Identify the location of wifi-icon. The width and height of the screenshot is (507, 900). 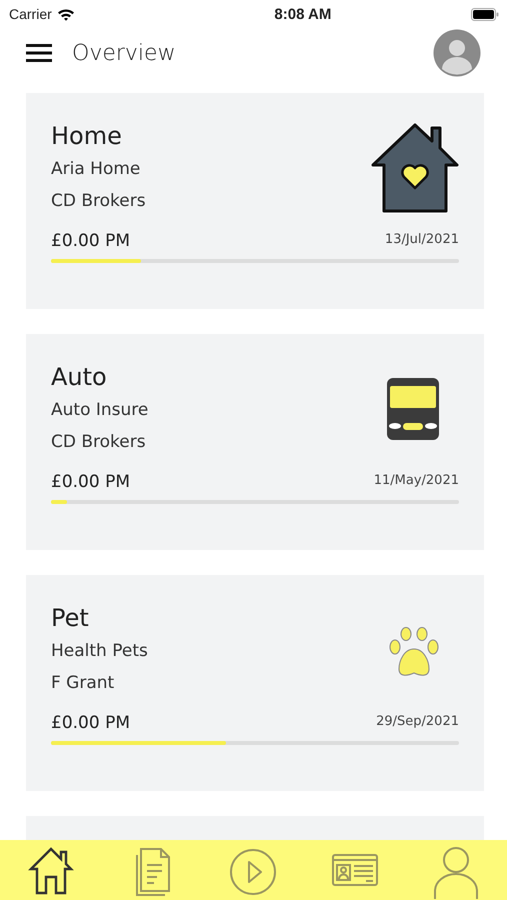
(65, 14).